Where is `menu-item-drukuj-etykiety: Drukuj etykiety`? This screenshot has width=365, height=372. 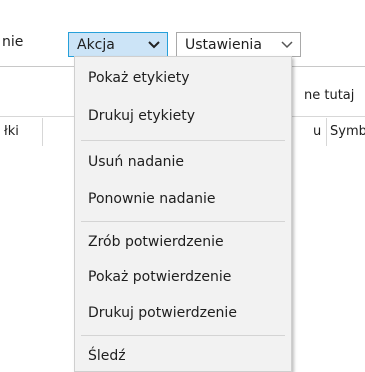 menu-item-drukuj-etykiety: Drukuj etykiety is located at coordinates (141, 116).